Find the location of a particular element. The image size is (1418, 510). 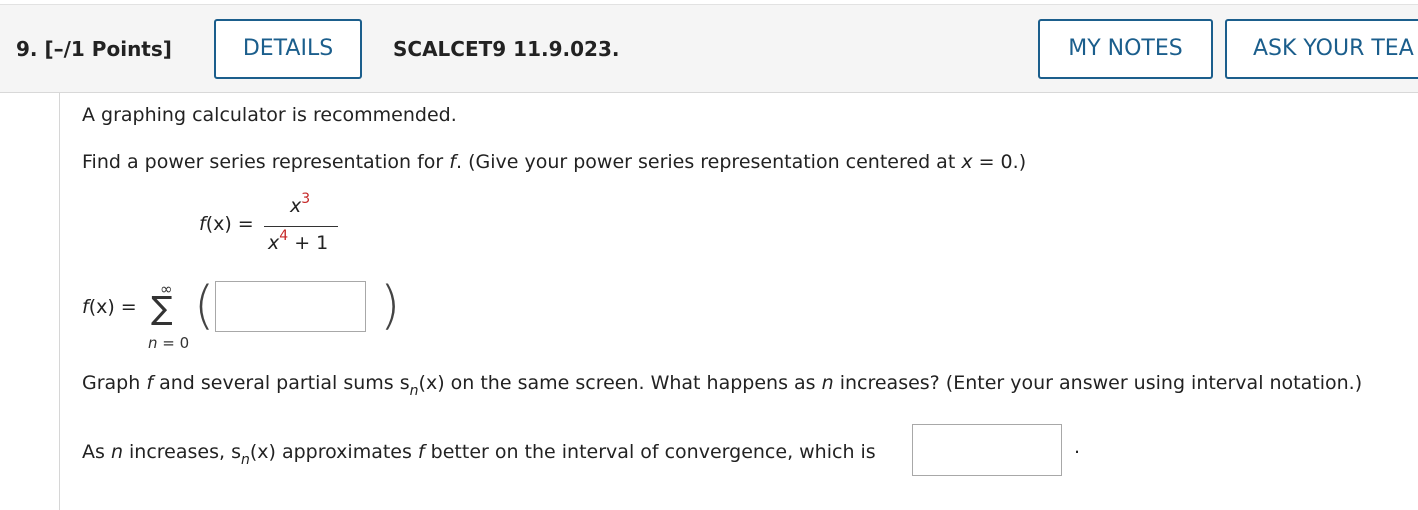

graph-sub-n: n is located at coordinates (414, 391).